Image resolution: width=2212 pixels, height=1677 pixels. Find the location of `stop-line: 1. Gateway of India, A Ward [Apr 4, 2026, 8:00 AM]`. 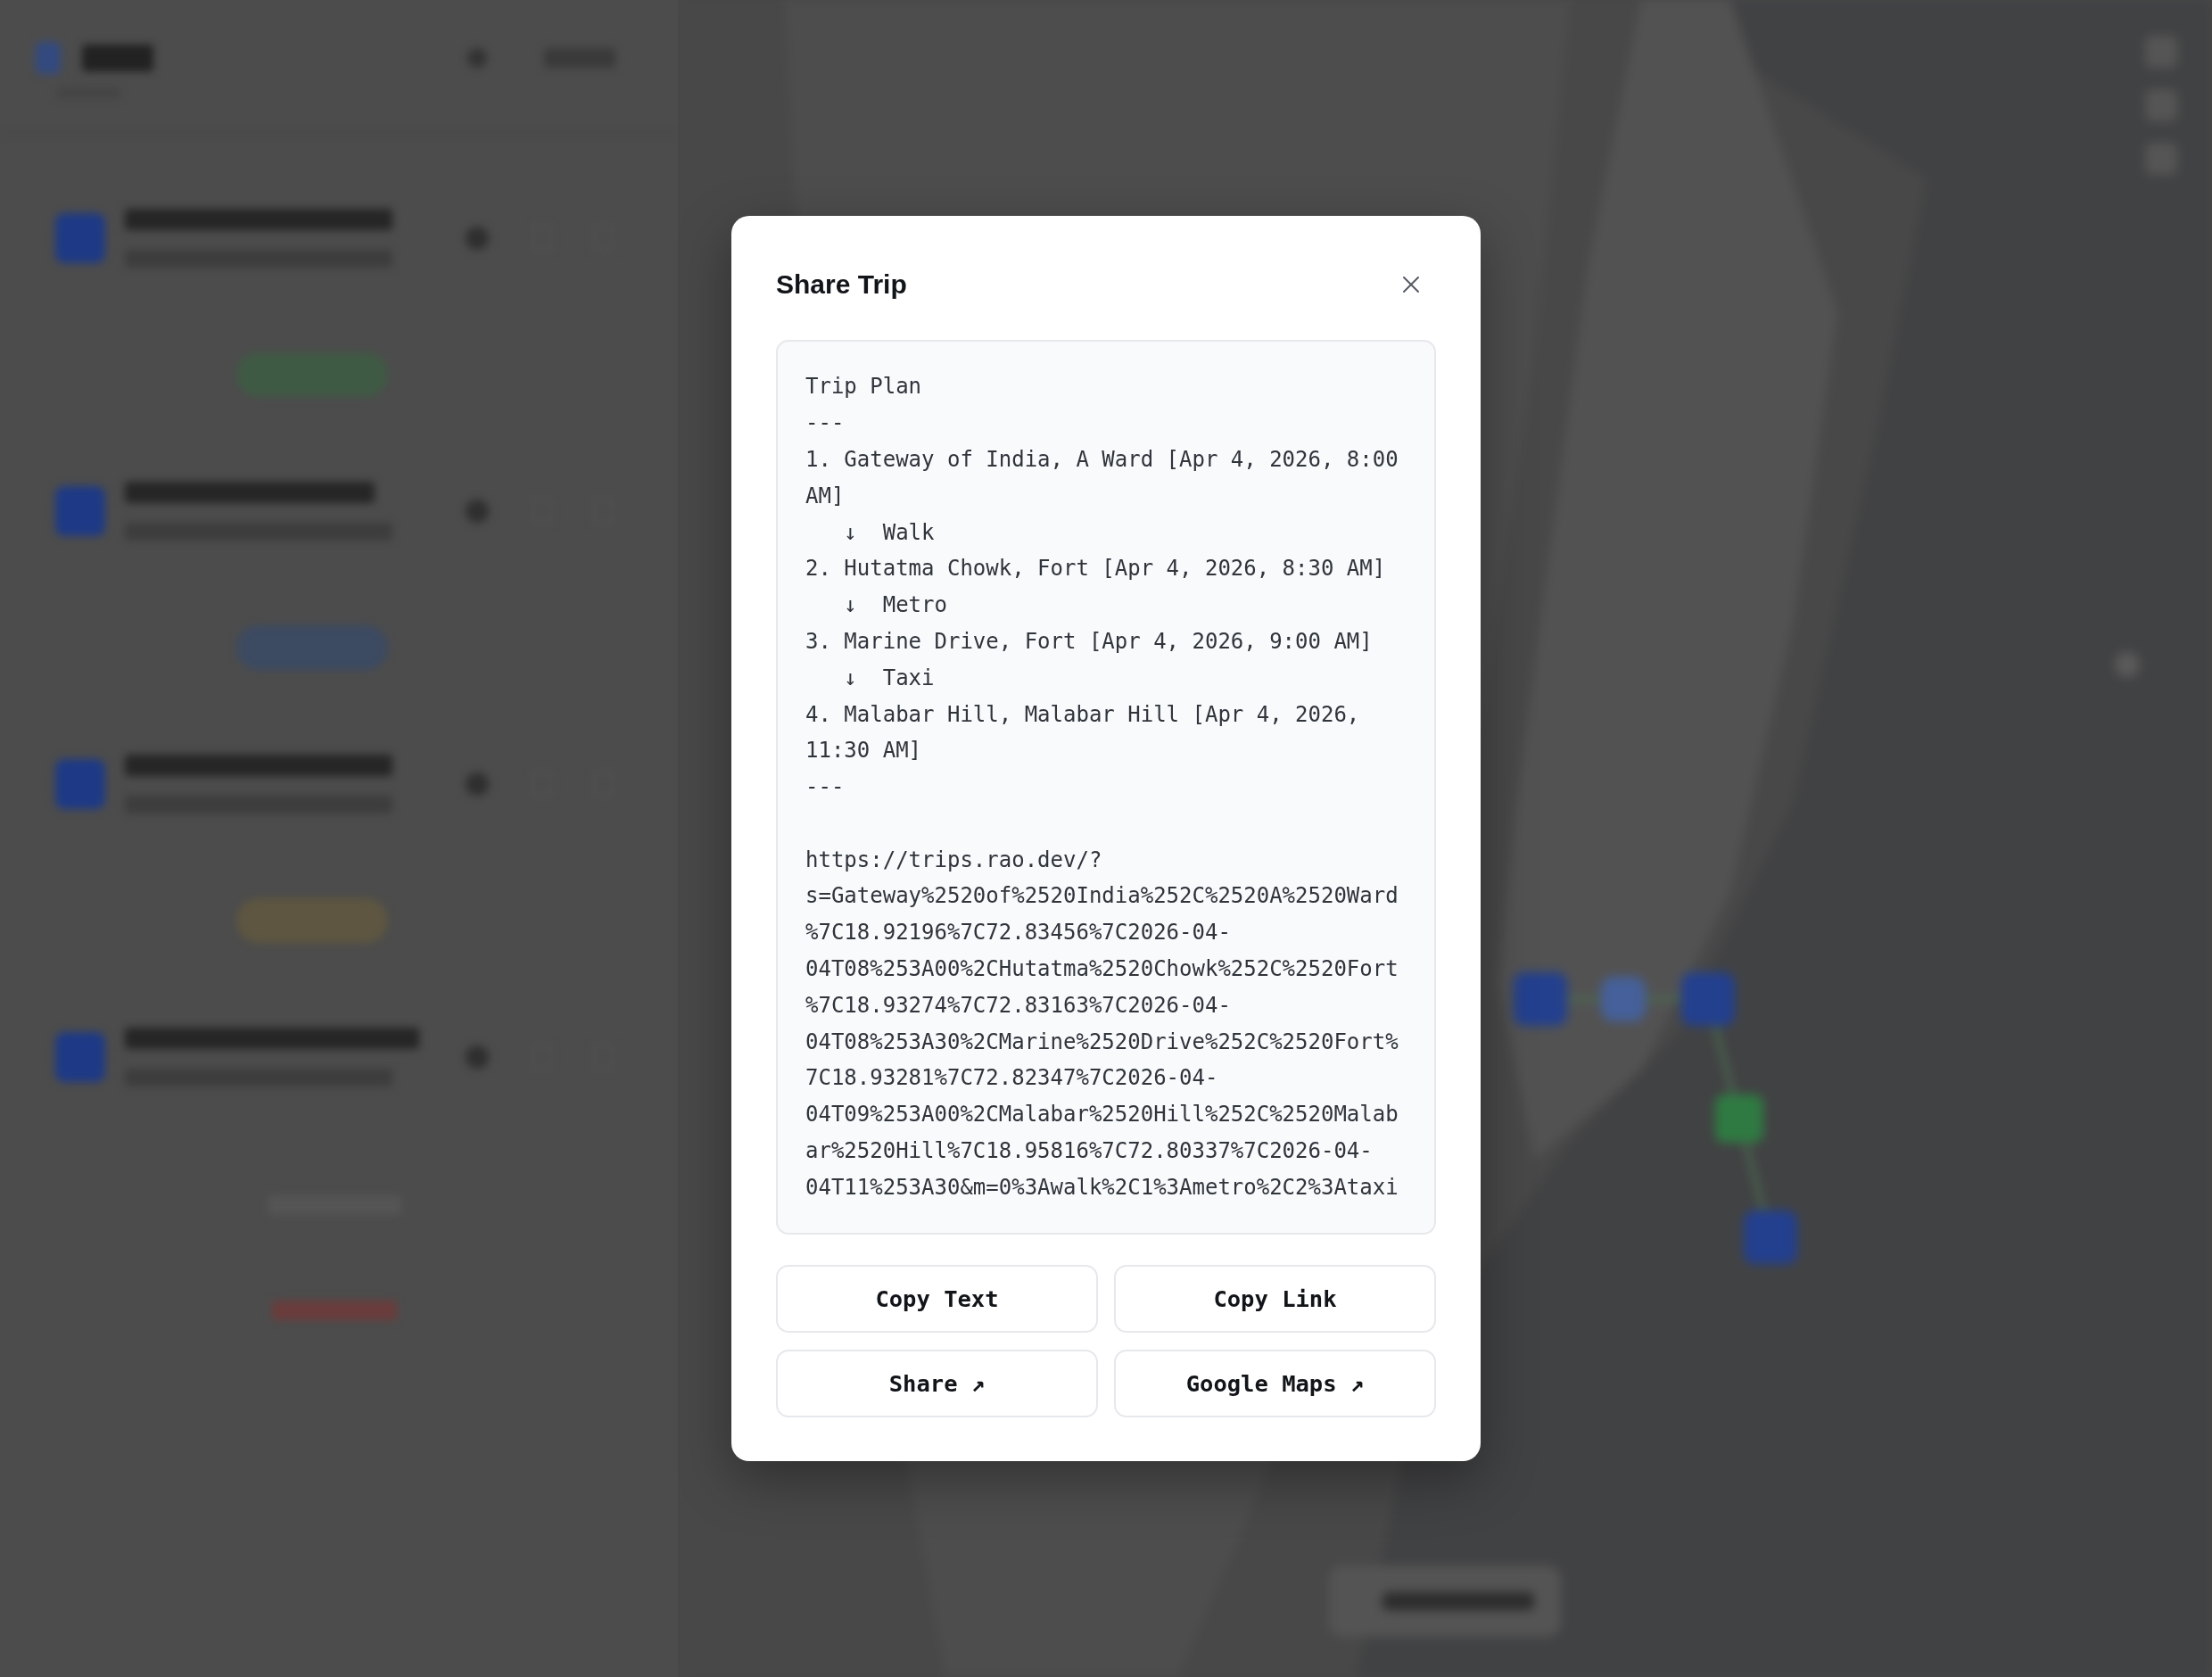

stop-line: 1. Gateway of India, A Ward [Apr 4, 2026, 8:00 AM] is located at coordinates (1102, 477).